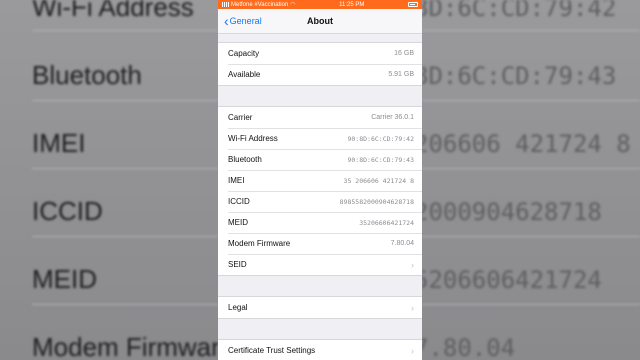  What do you see at coordinates (259, 243) in the screenshot?
I see `row-label: Modem Firmware` at bounding box center [259, 243].